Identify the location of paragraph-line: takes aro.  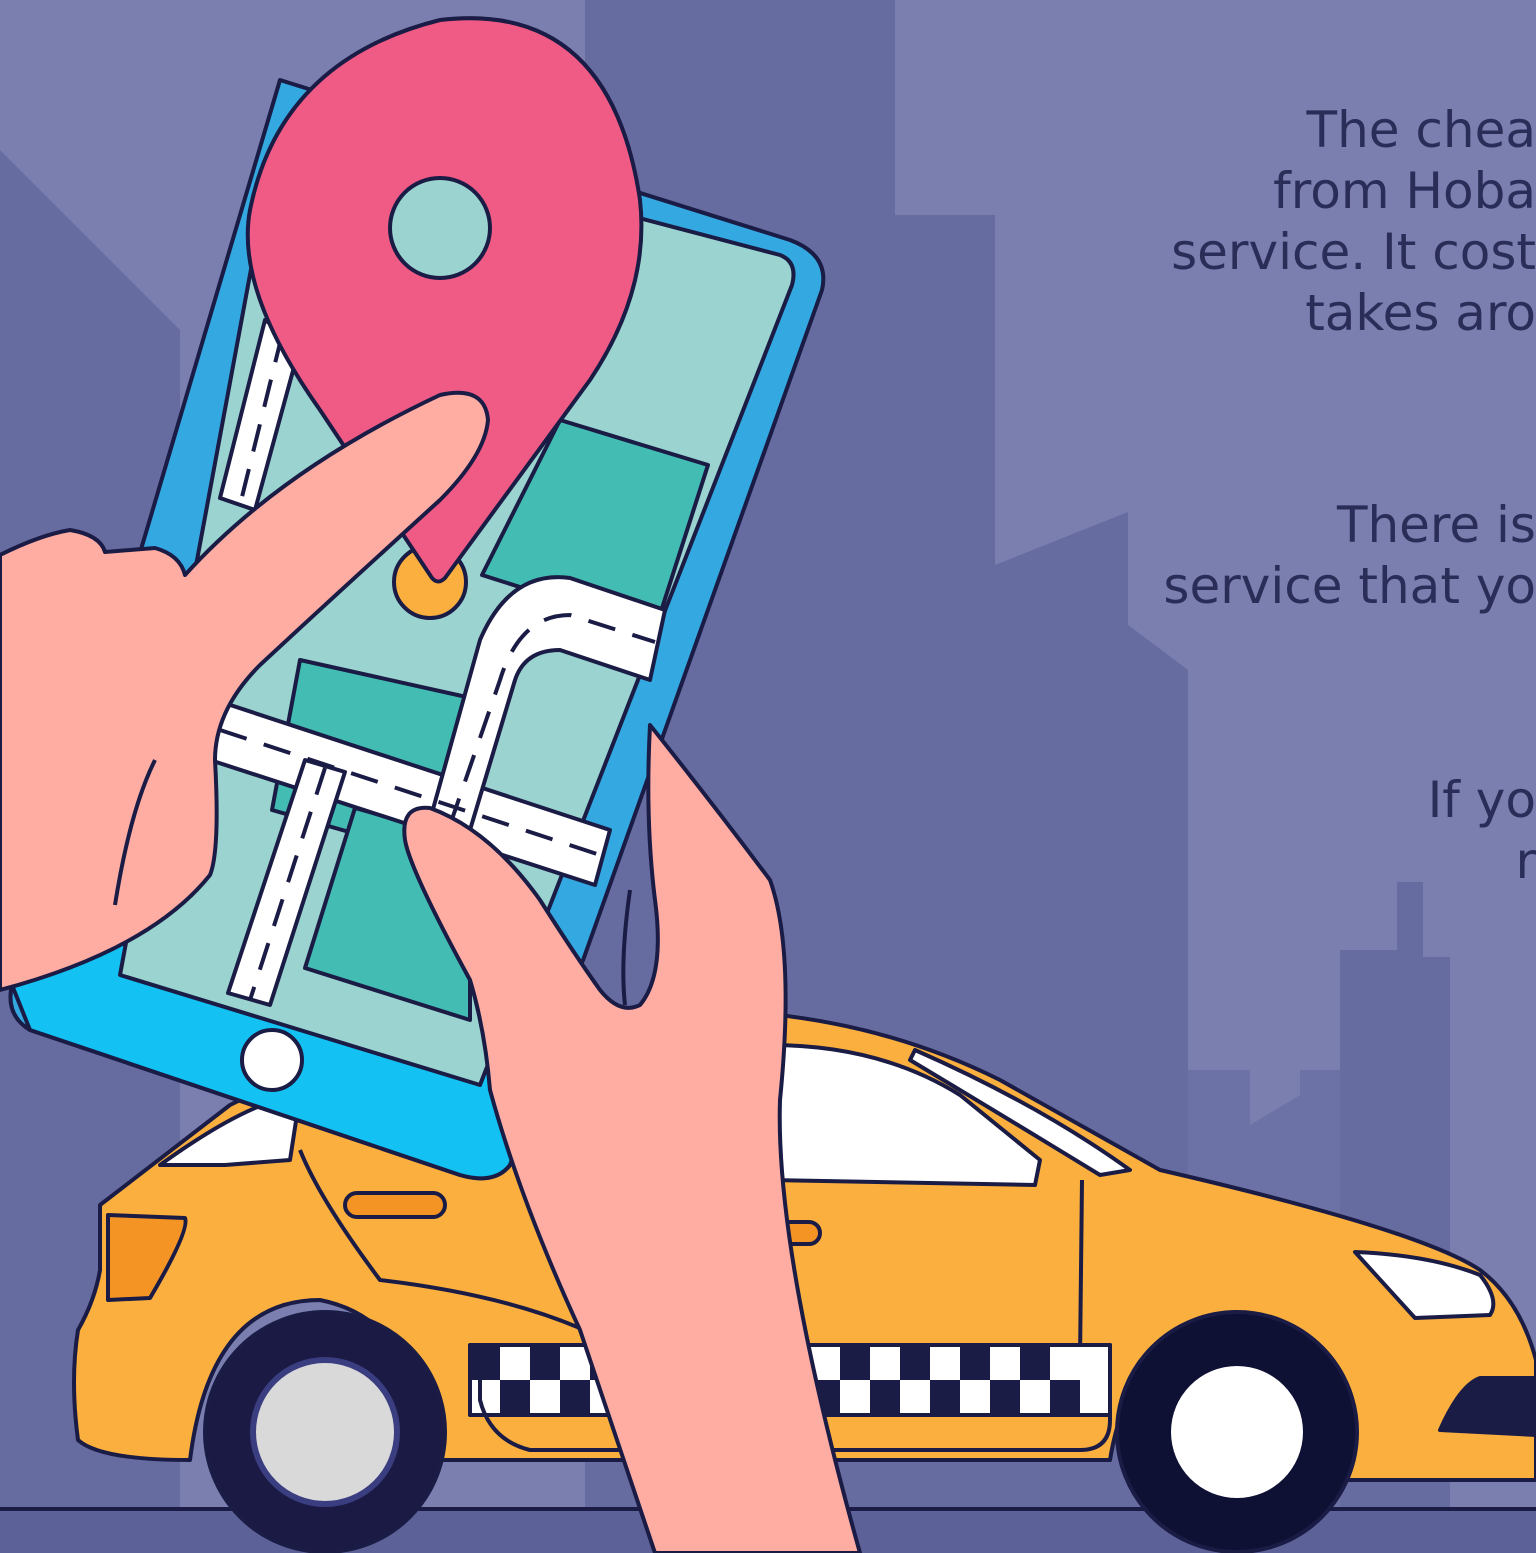
(1420, 313).